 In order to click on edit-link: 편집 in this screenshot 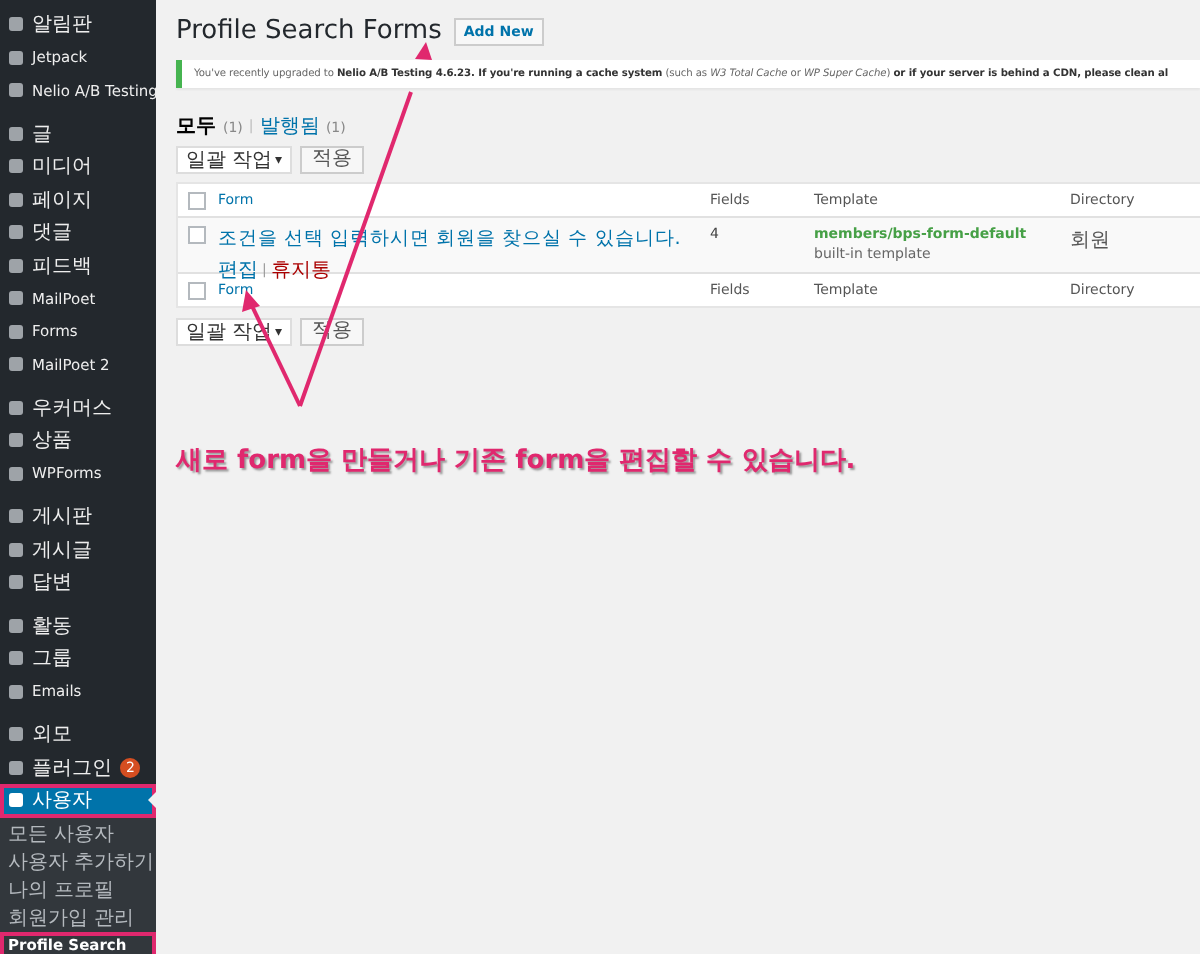, I will do `click(238, 270)`.